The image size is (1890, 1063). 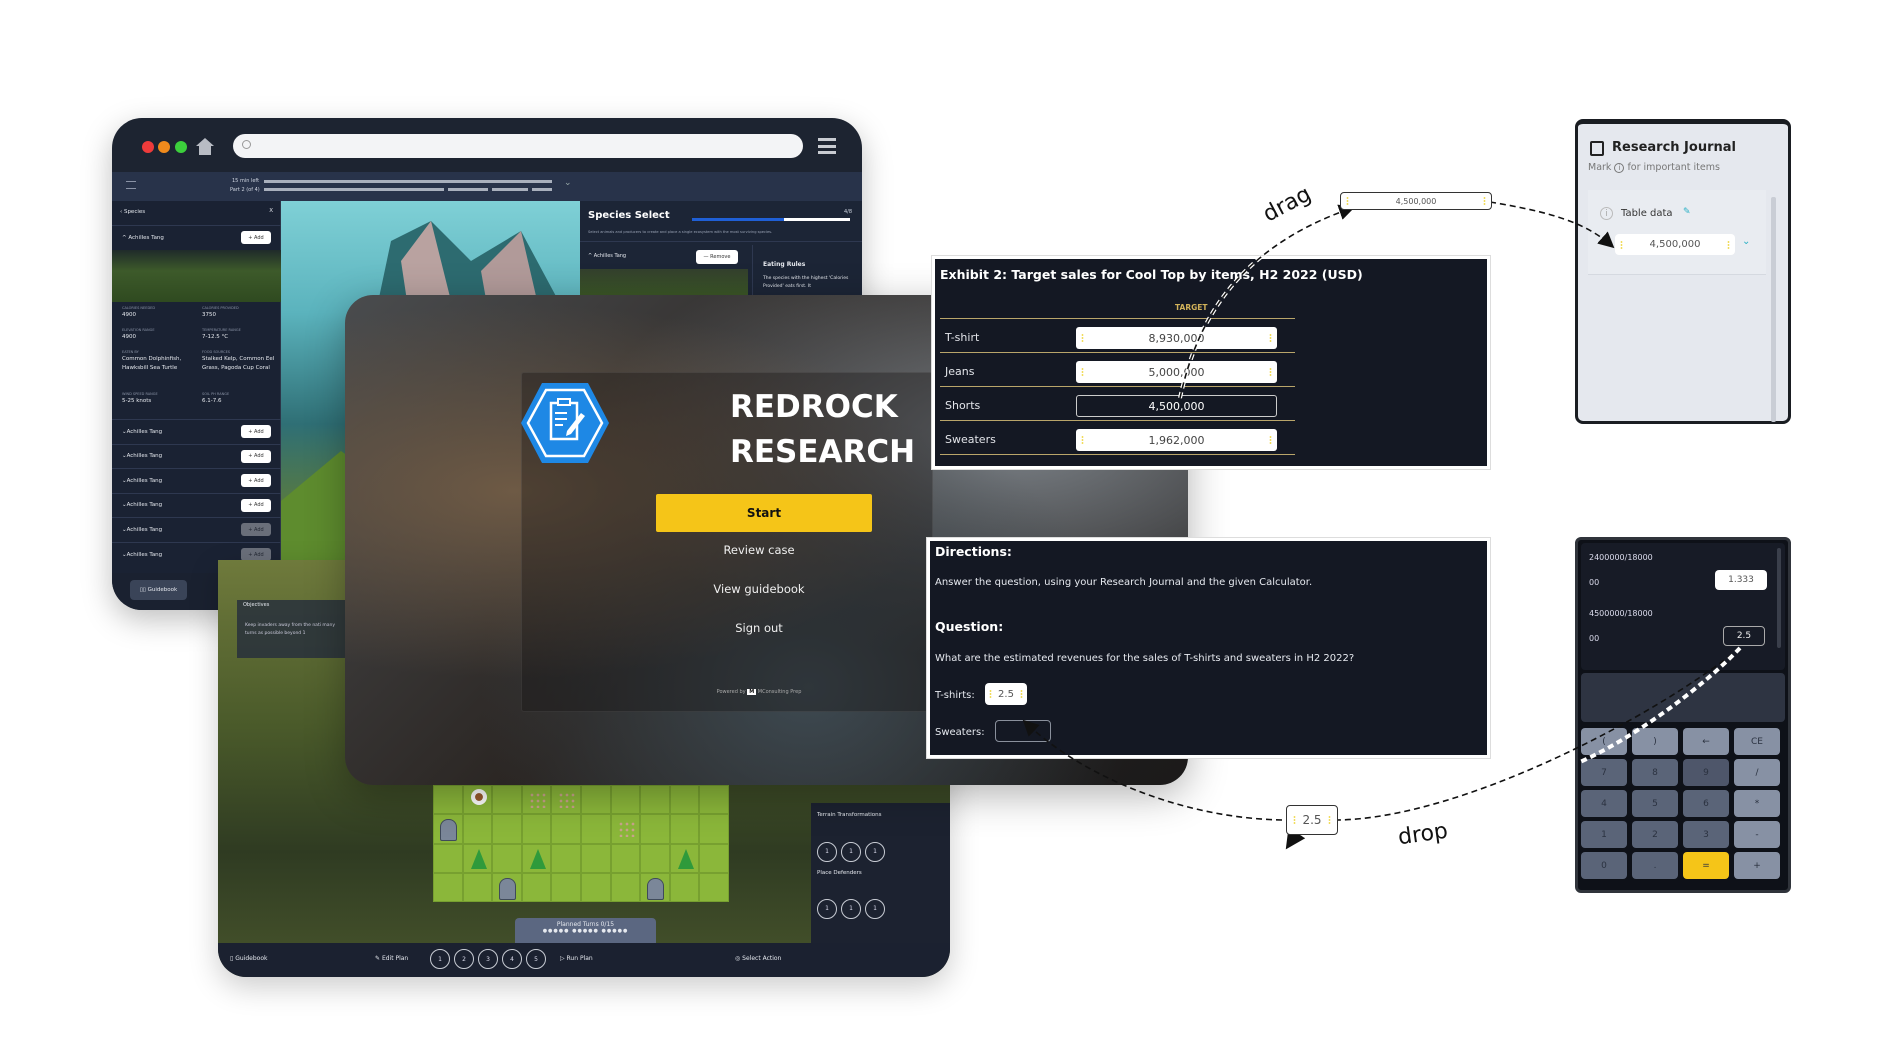 What do you see at coordinates (1176, 372) in the screenshot?
I see `target-value-cell: 5,000,000` at bounding box center [1176, 372].